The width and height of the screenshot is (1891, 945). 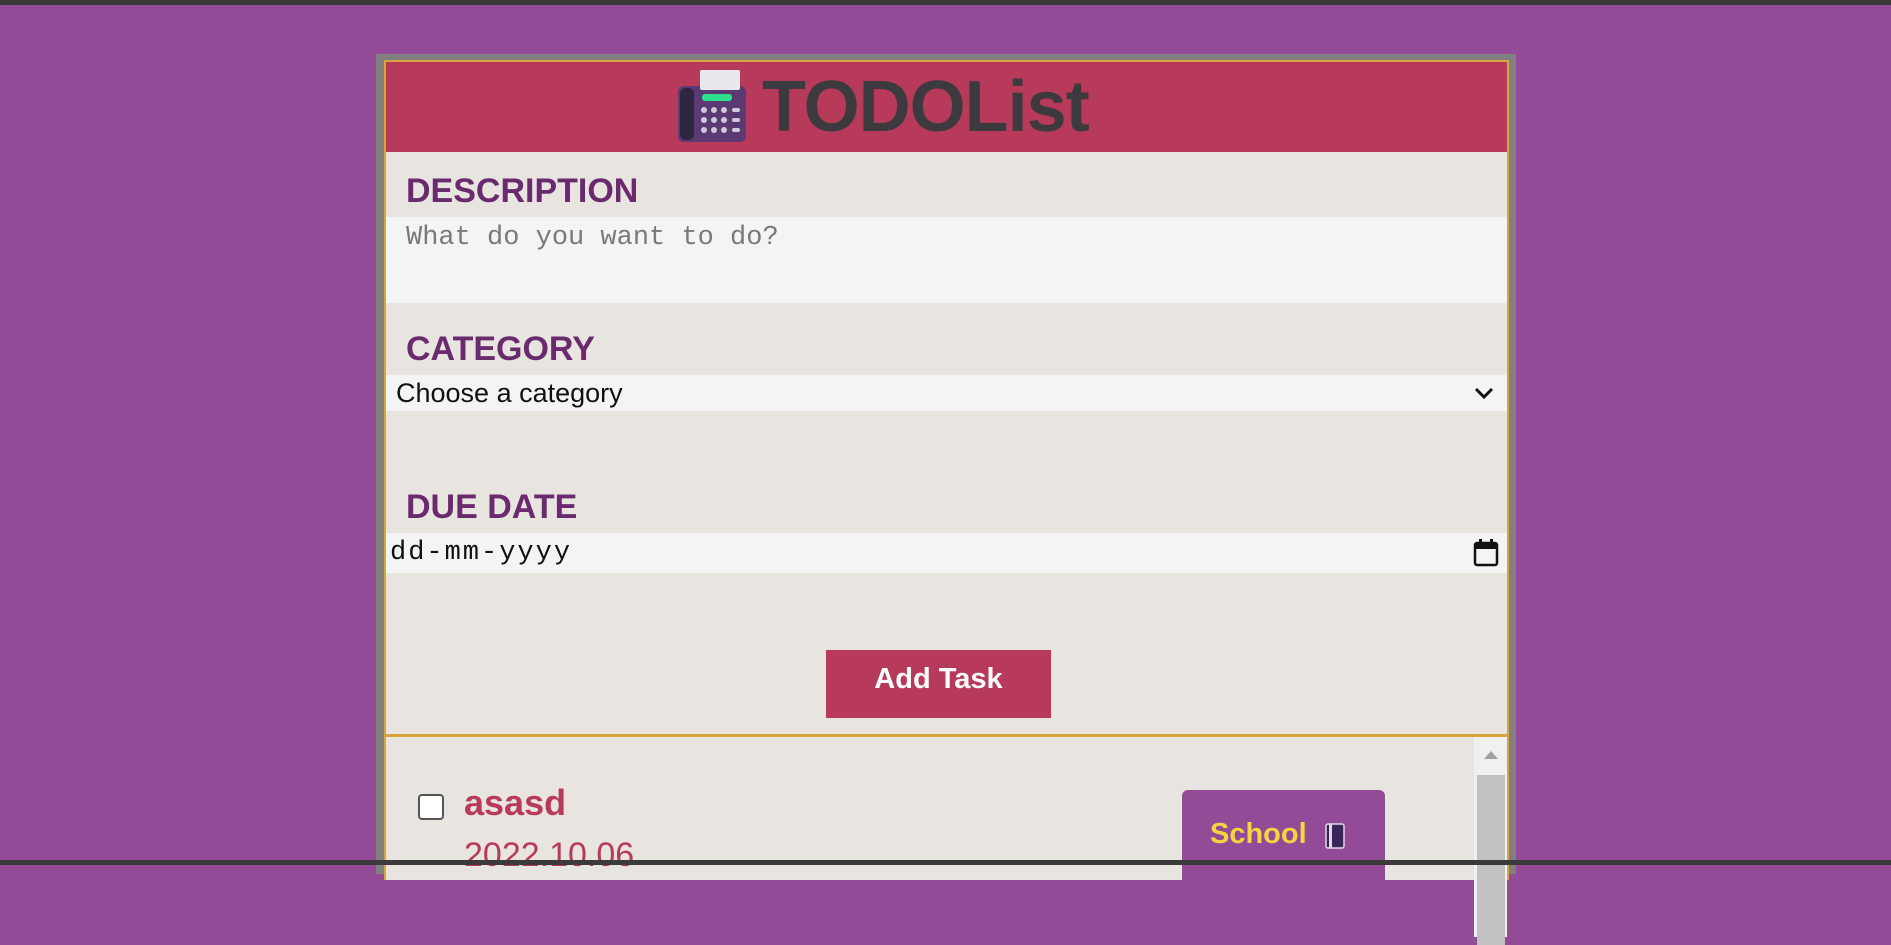 I want to click on window-bottom-bar, so click(x=945, y=862).